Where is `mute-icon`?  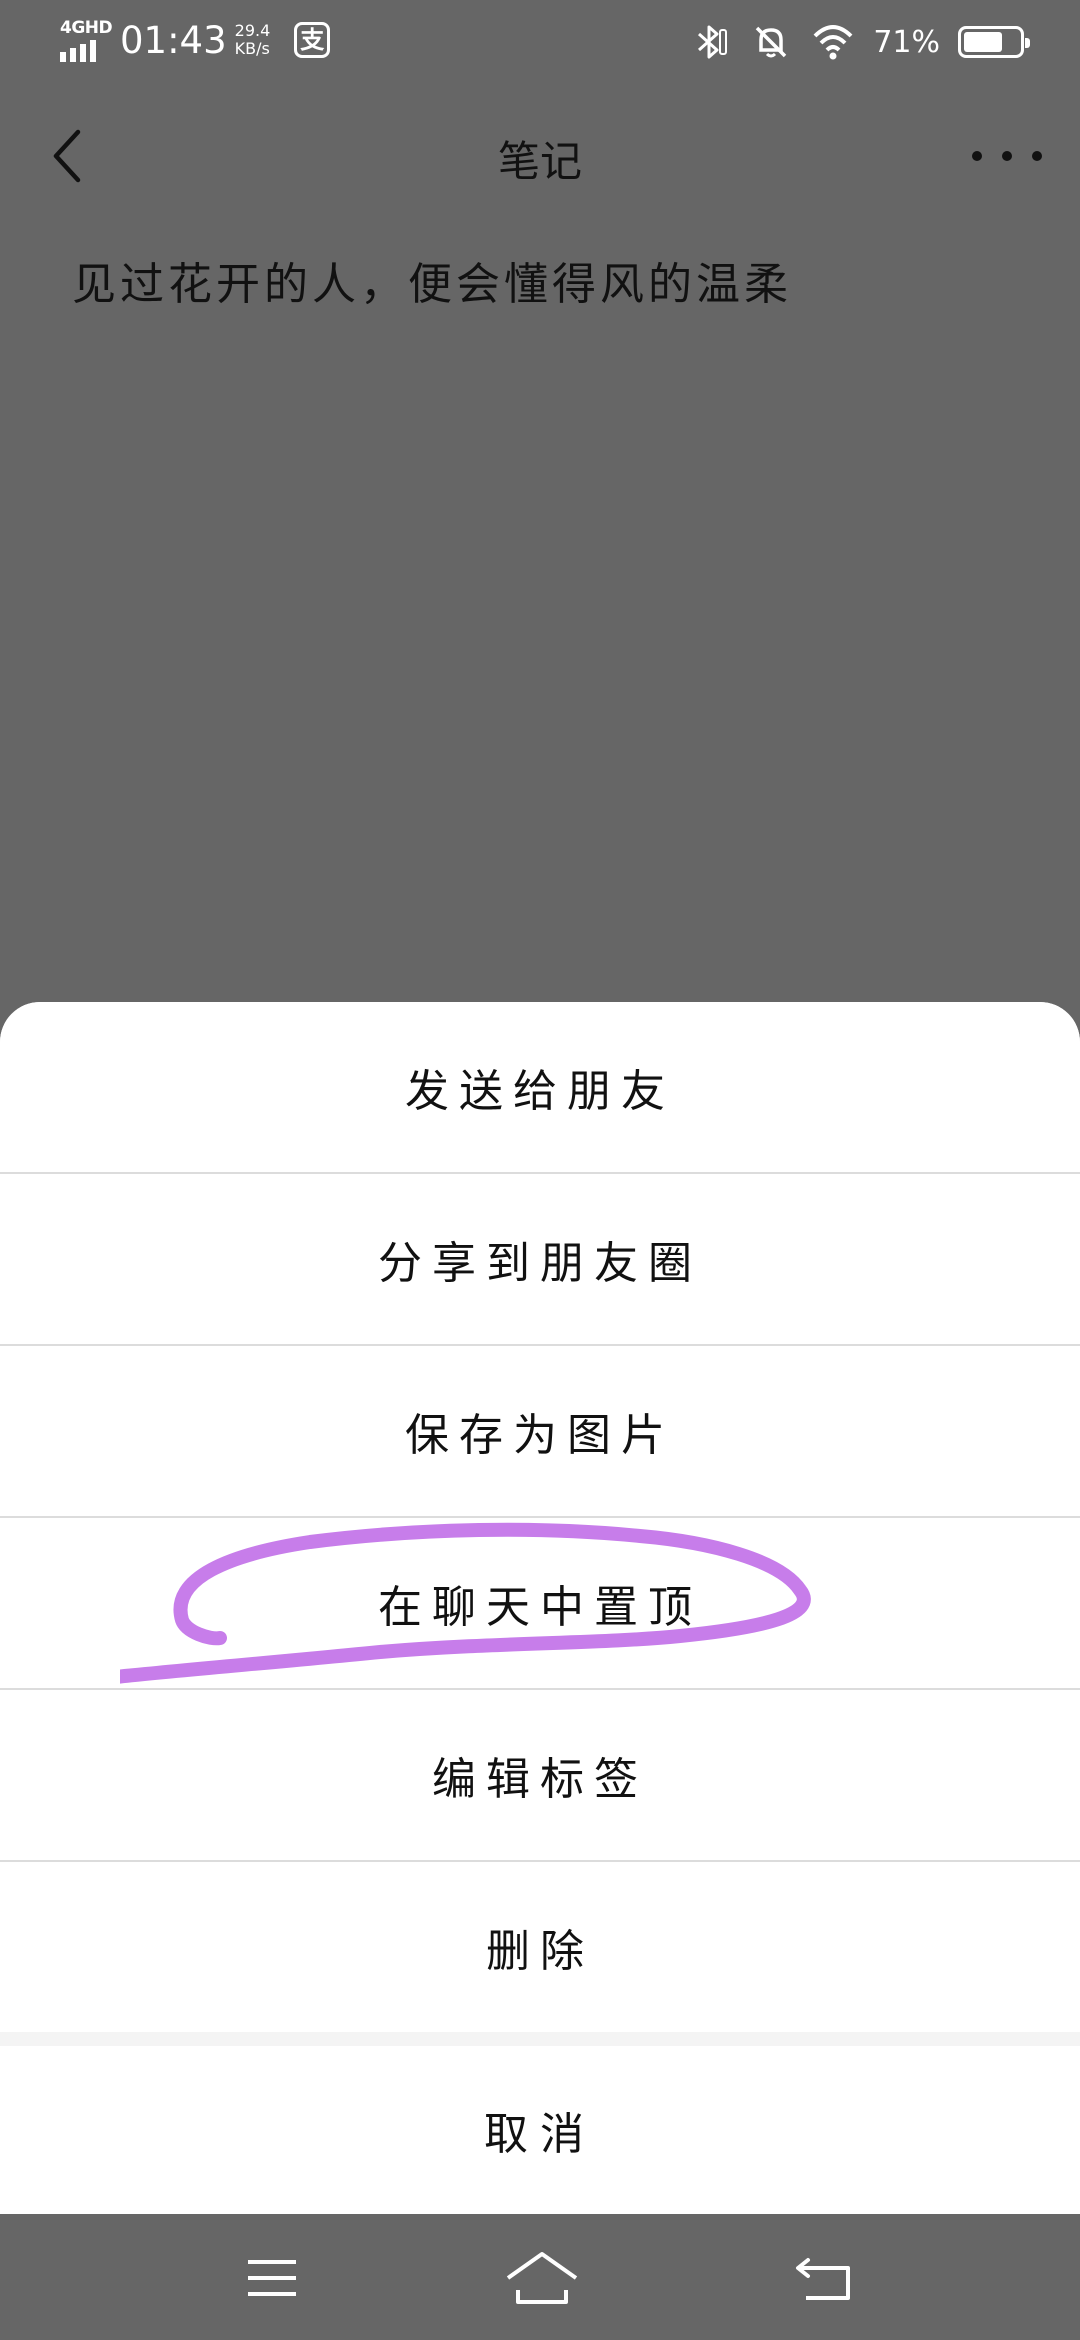
mute-icon is located at coordinates (771, 42).